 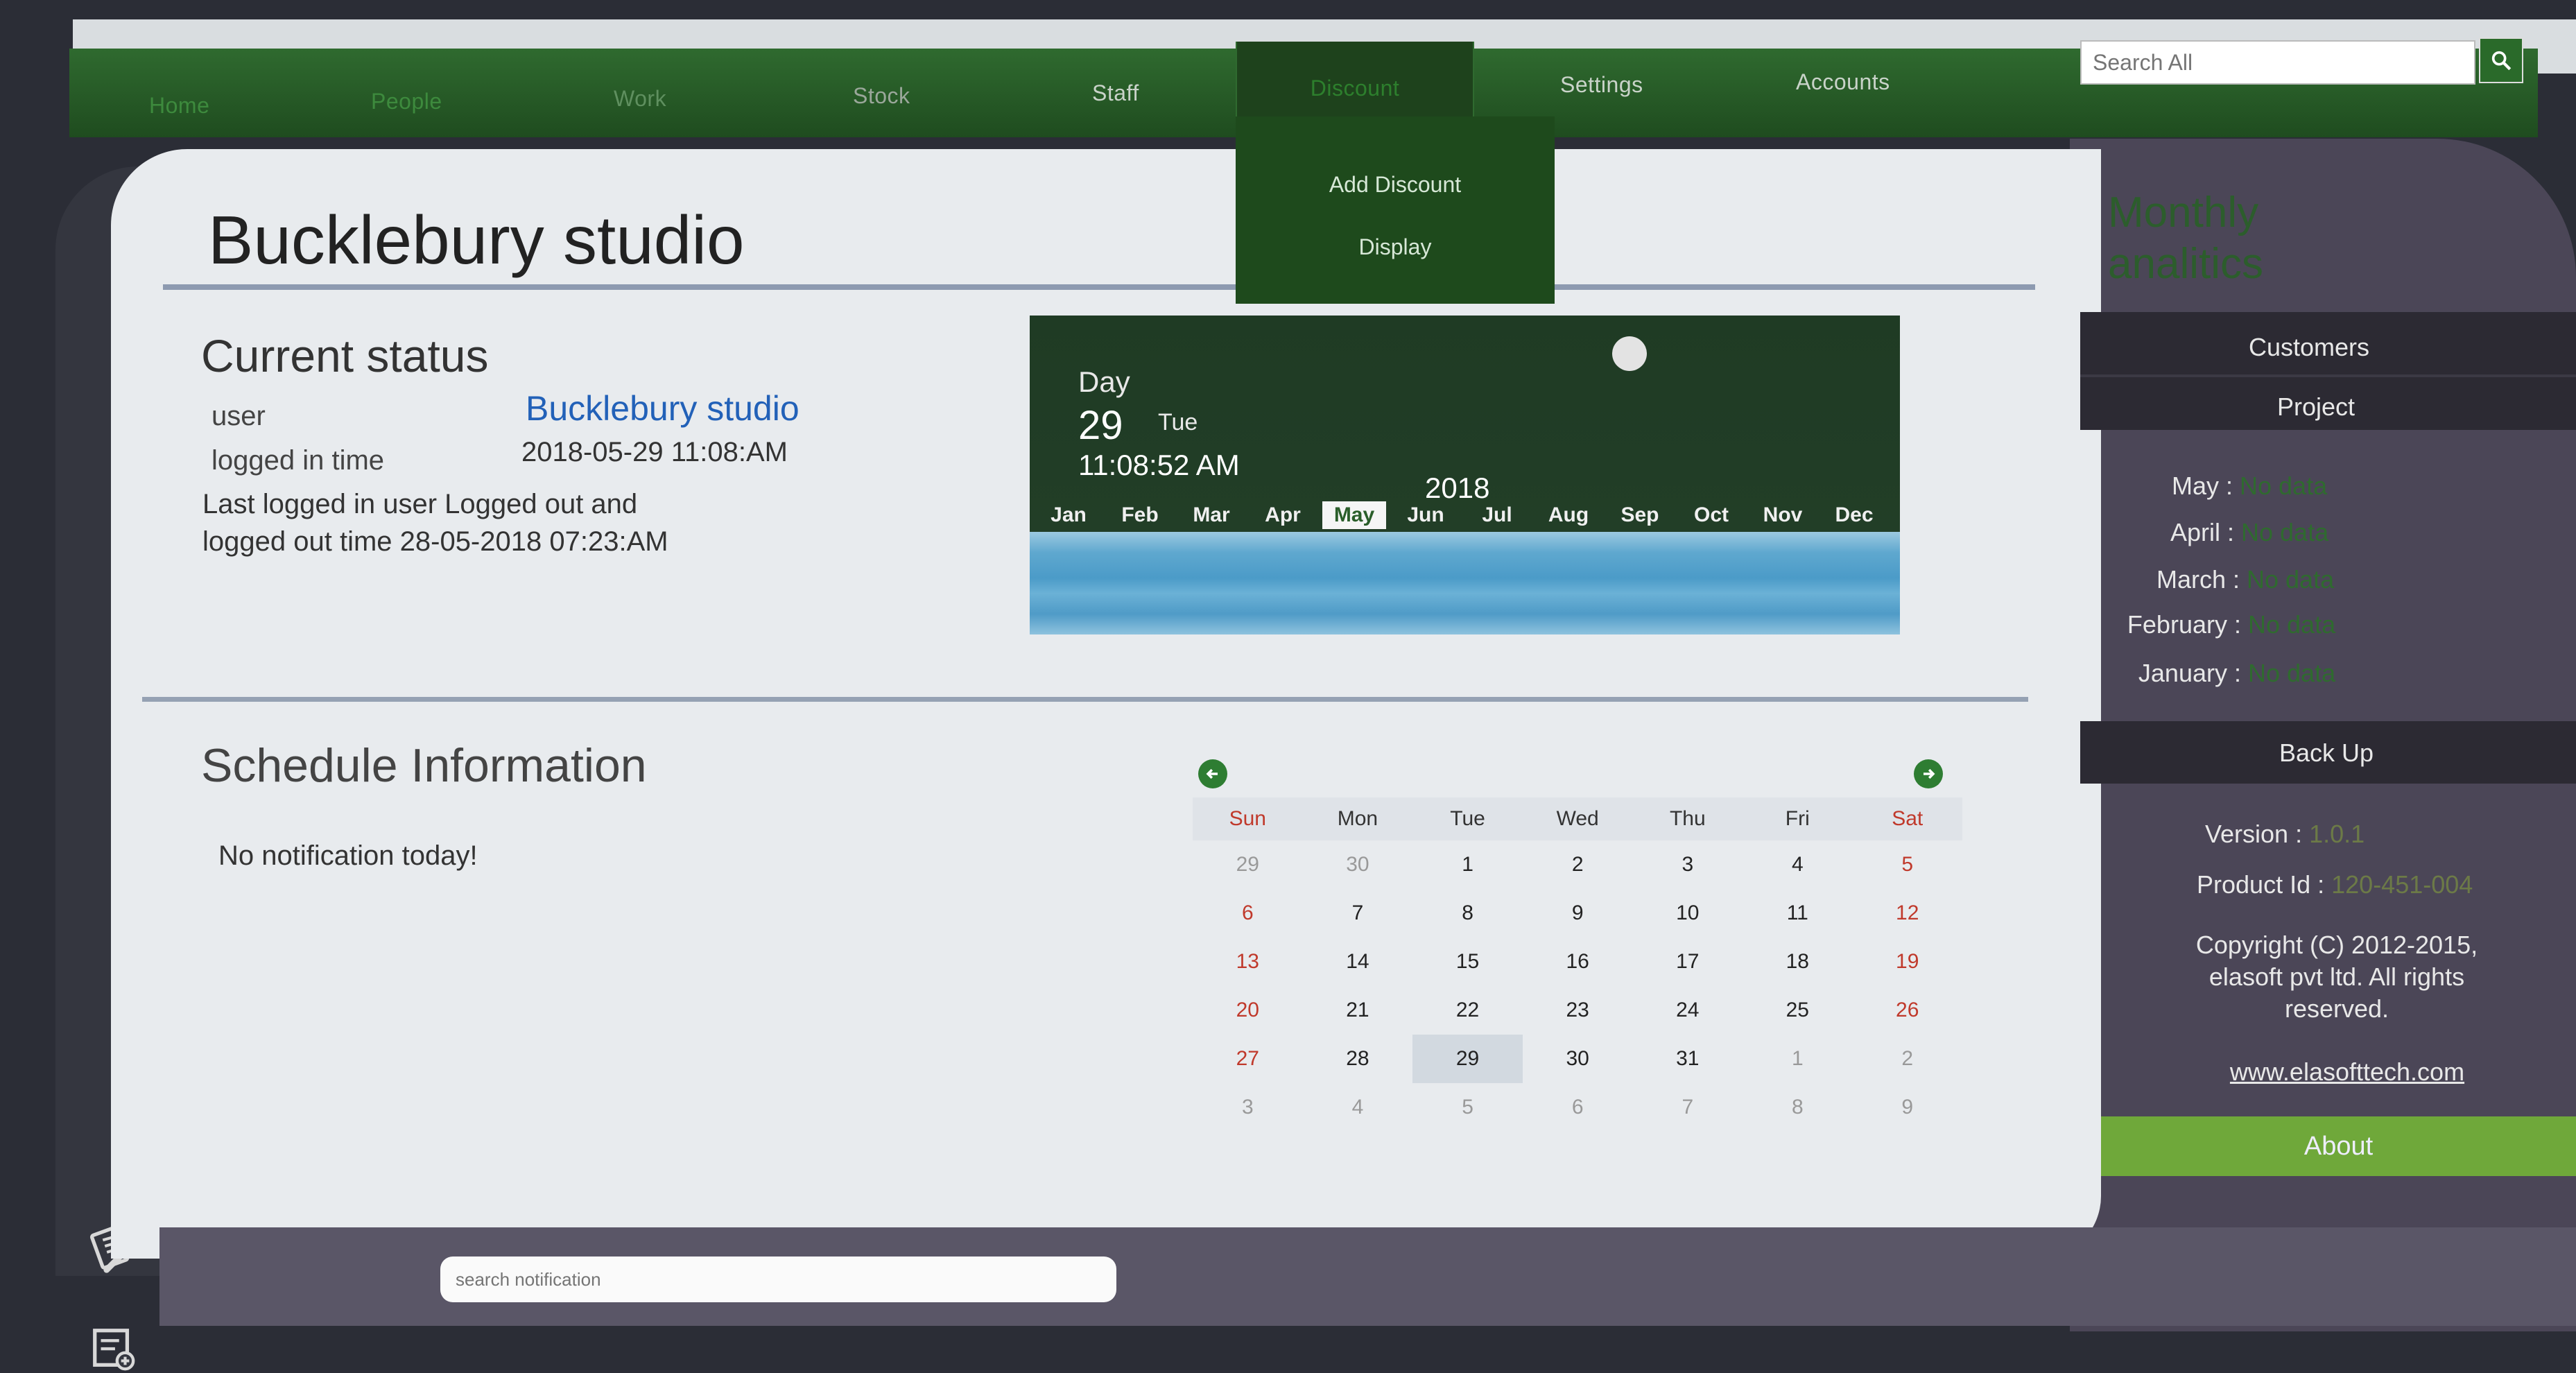 I want to click on search-all-input, so click(x=2254, y=62).